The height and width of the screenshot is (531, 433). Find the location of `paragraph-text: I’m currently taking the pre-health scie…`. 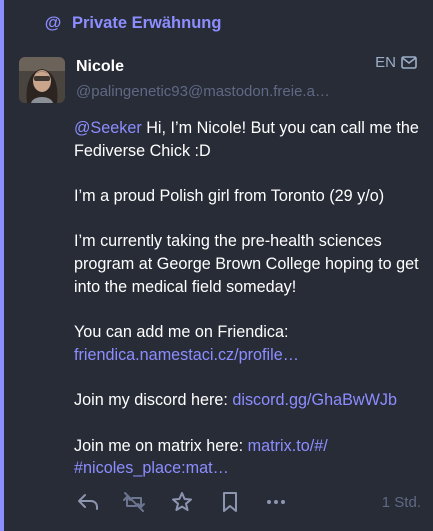

paragraph-text: I’m currently taking the pre-health scie… is located at coordinates (246, 264).